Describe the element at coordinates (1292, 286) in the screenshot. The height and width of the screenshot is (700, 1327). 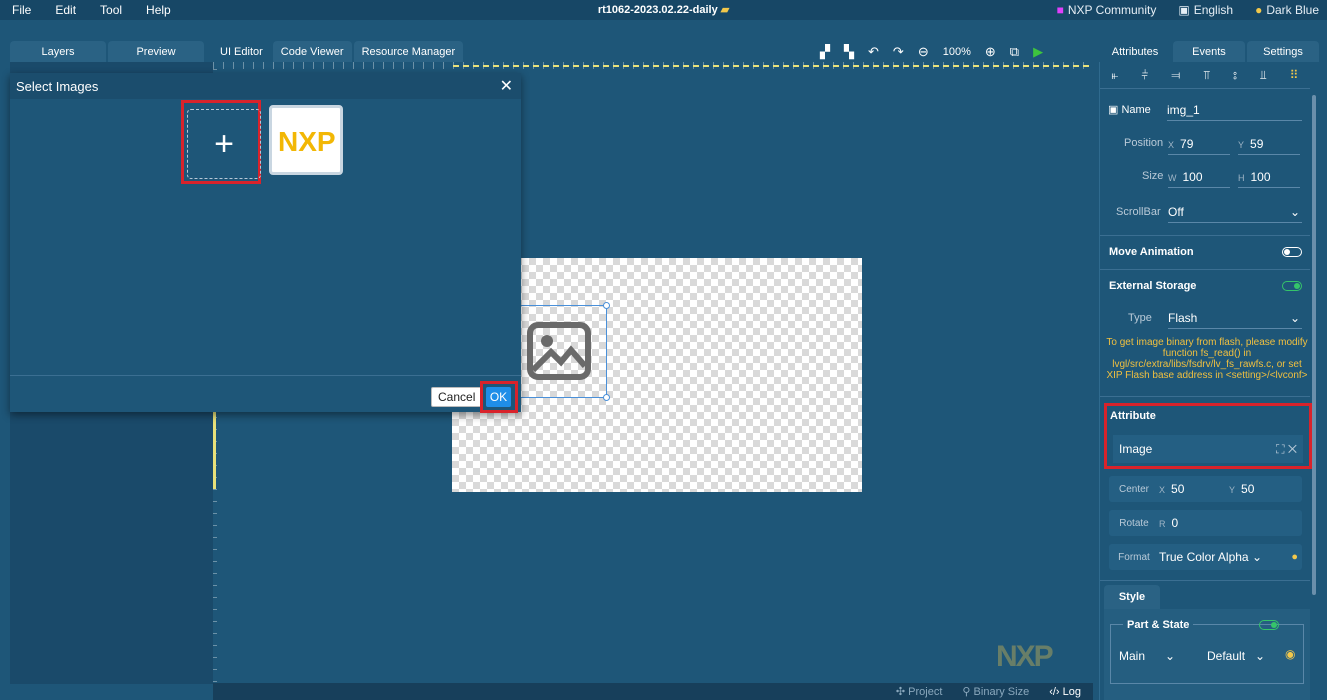
I see `external-storage-toggle` at that location.